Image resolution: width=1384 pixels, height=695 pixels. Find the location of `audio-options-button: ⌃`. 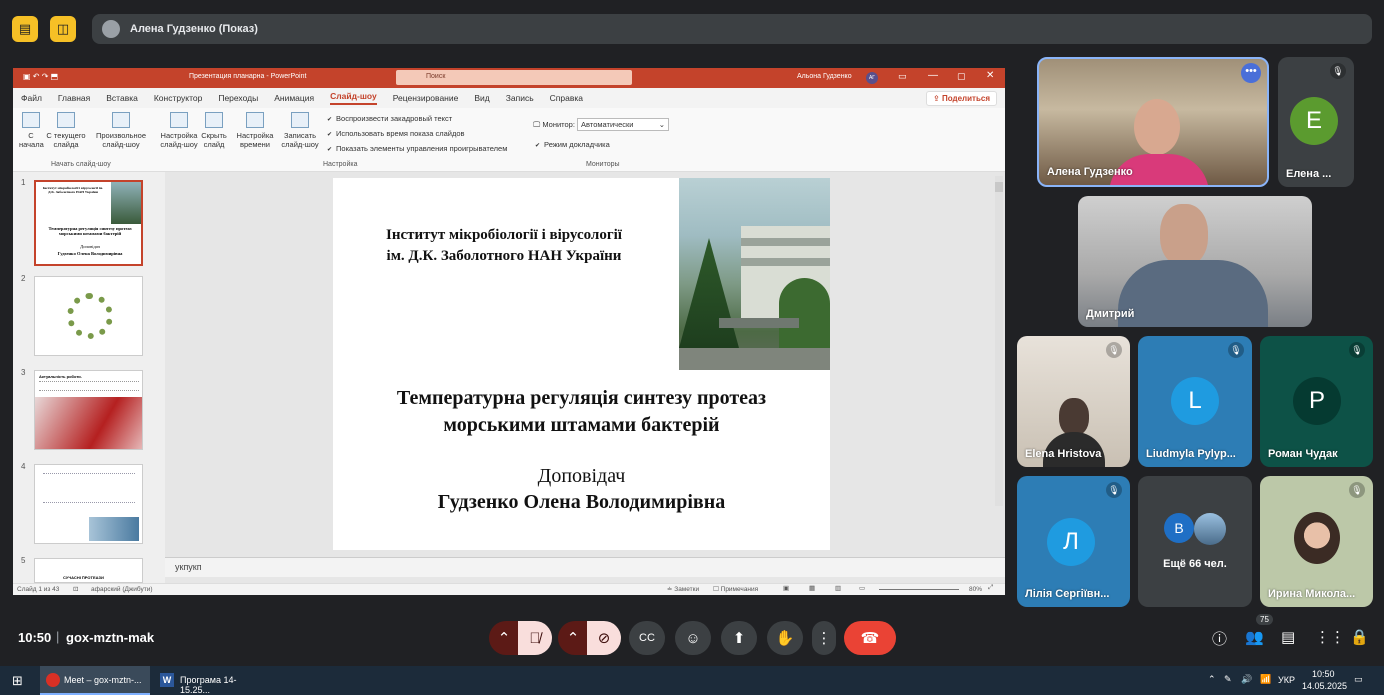

audio-options-button: ⌃ is located at coordinates (504, 638).